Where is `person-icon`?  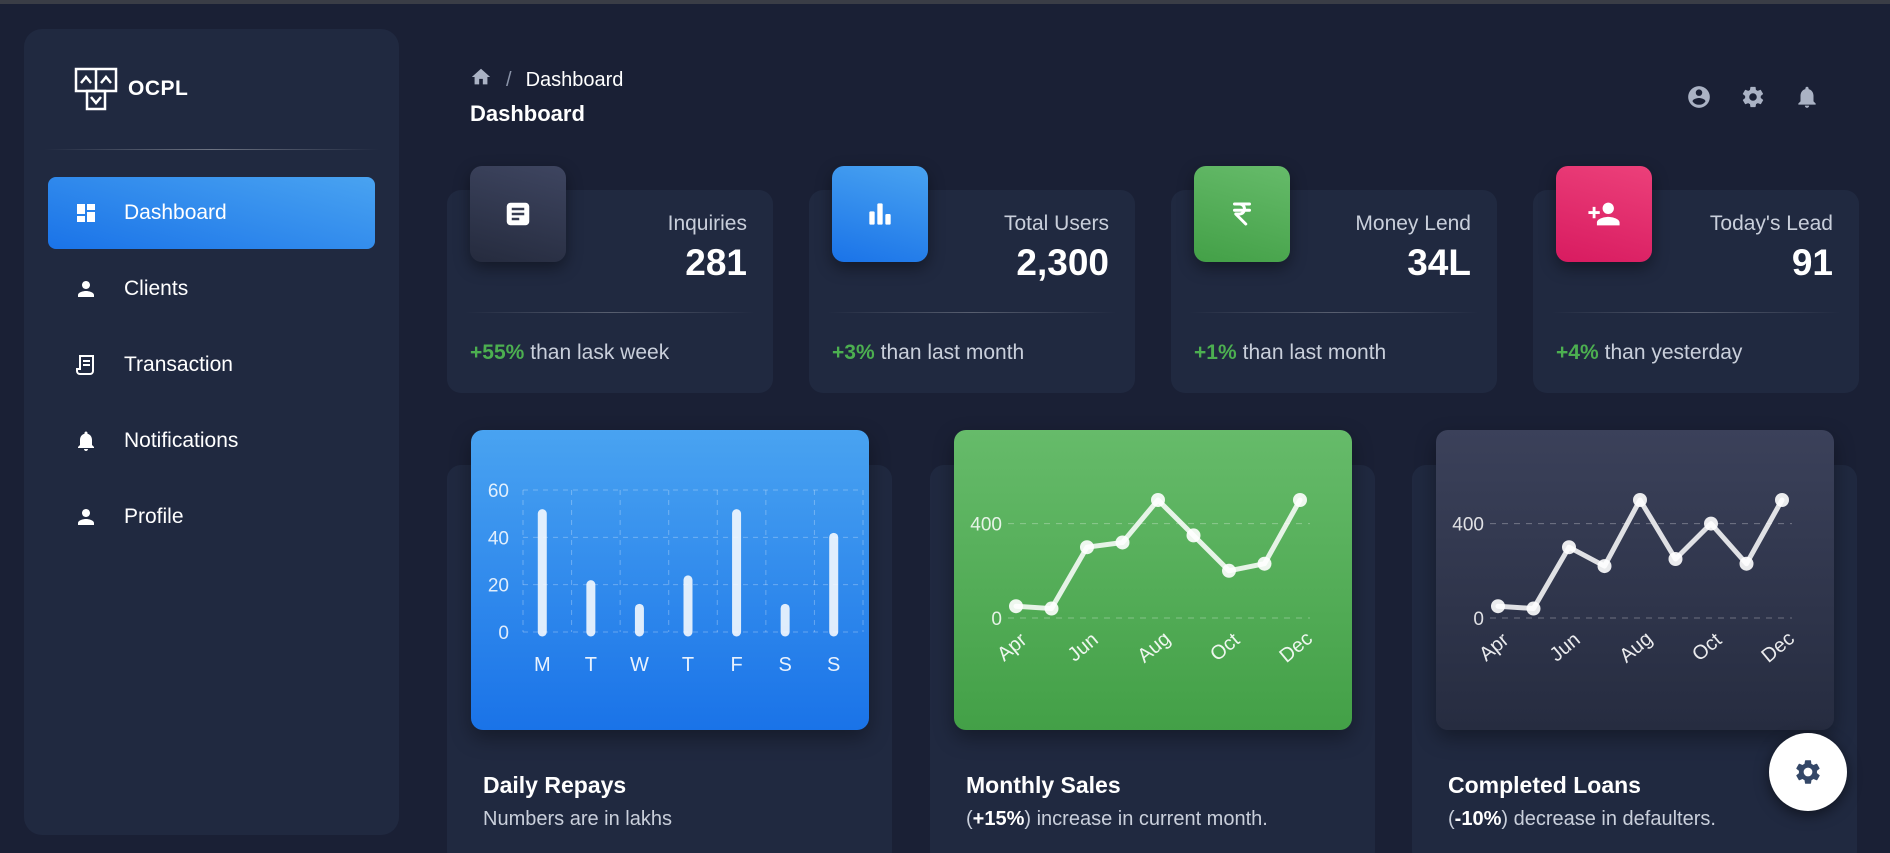 person-icon is located at coordinates (86, 517).